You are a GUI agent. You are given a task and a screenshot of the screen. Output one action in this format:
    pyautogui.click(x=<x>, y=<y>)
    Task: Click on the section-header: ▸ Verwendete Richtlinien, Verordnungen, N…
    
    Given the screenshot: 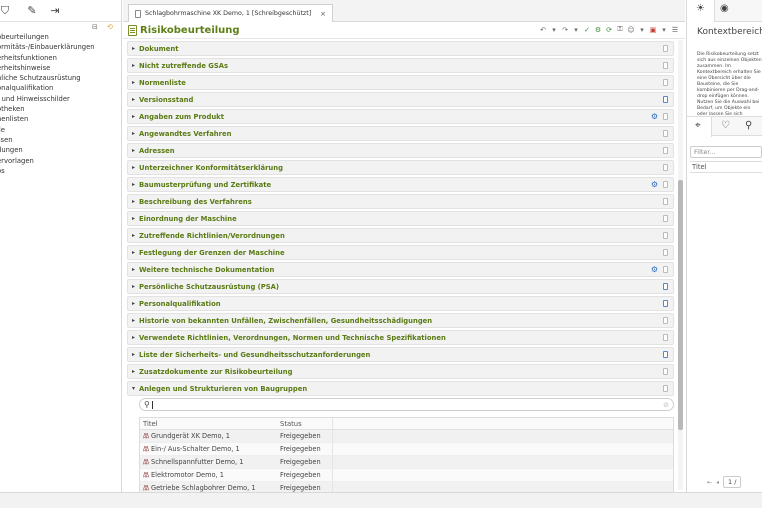 What is the action you would take?
    pyautogui.click(x=400, y=337)
    